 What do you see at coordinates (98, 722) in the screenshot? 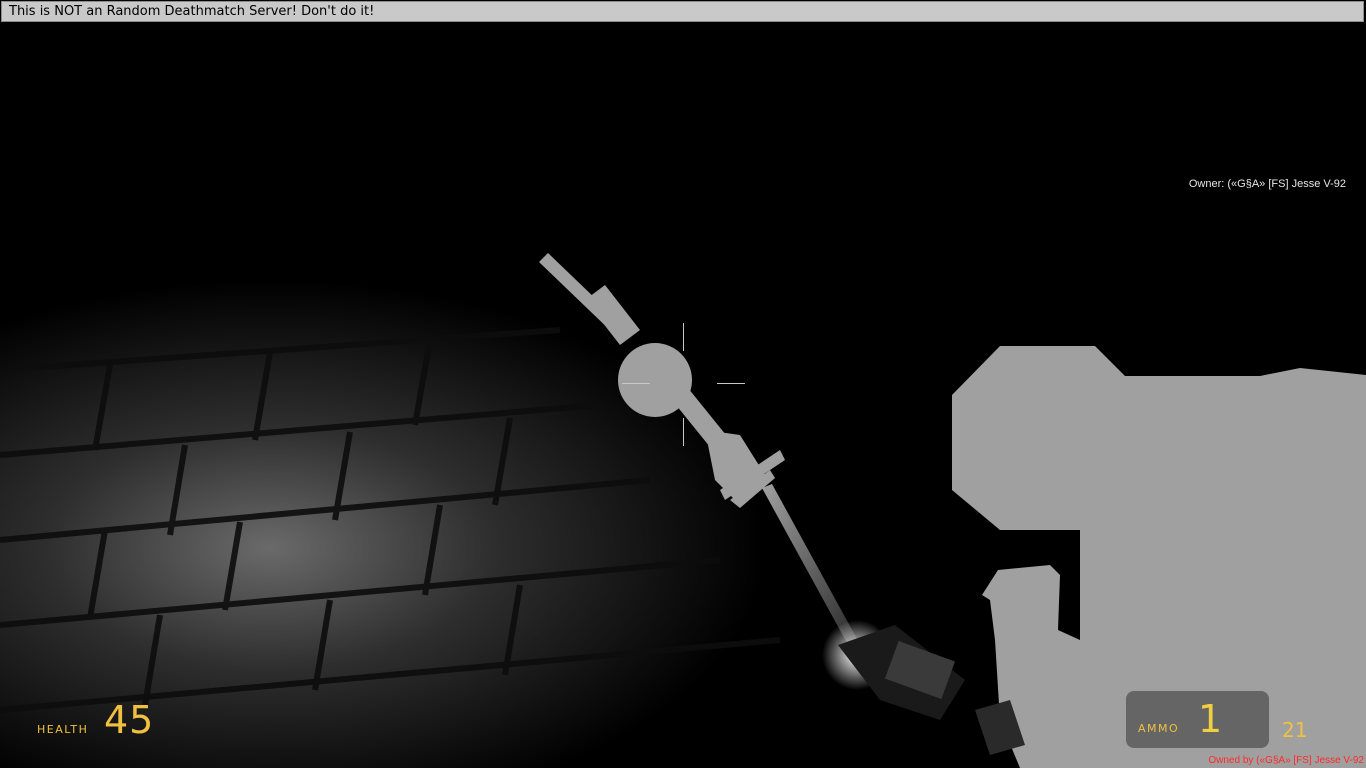
I see `health-panel: HEALTH 45` at bounding box center [98, 722].